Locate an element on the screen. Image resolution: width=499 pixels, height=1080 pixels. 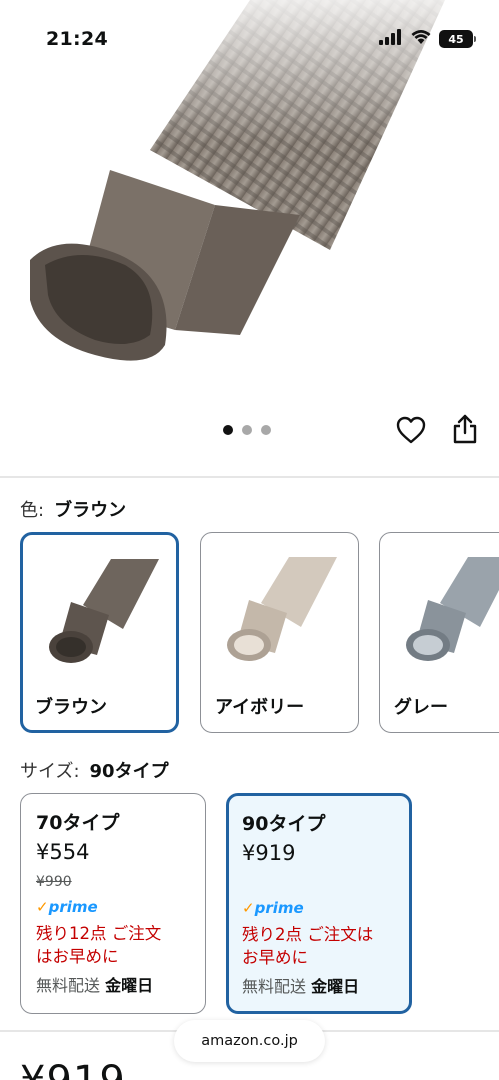
stock-line-1: 残り2点 ご注文は is located at coordinates (308, 934).